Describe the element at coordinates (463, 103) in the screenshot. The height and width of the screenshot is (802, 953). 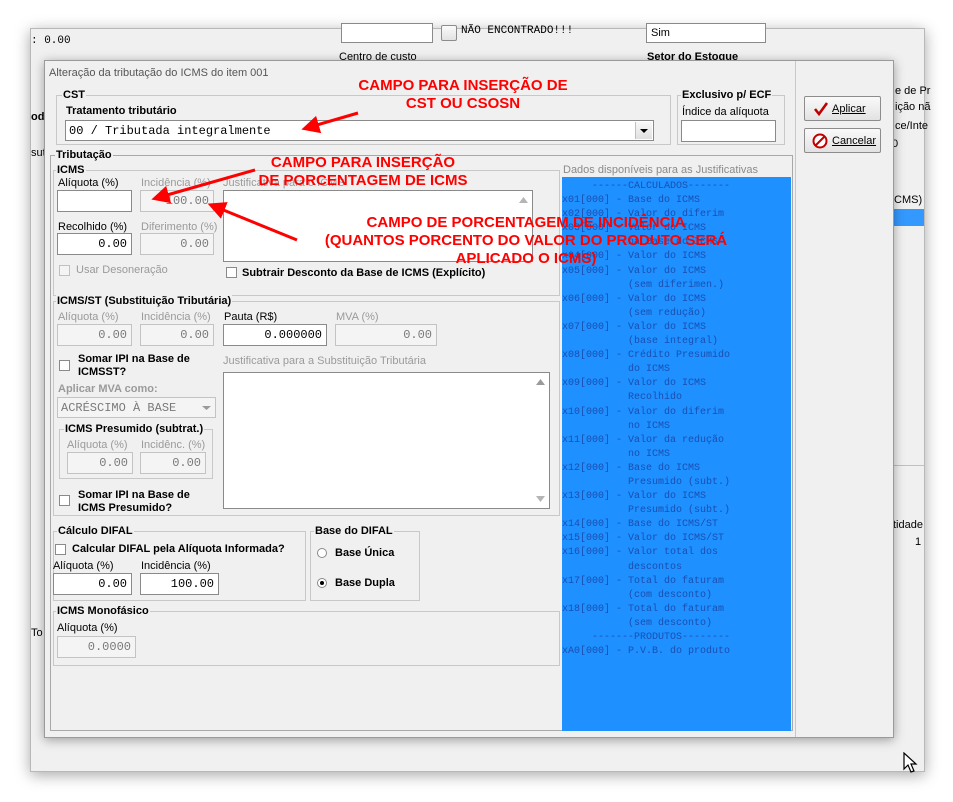
I see `annotation-cst-line2: CST OU CSOSN` at that location.